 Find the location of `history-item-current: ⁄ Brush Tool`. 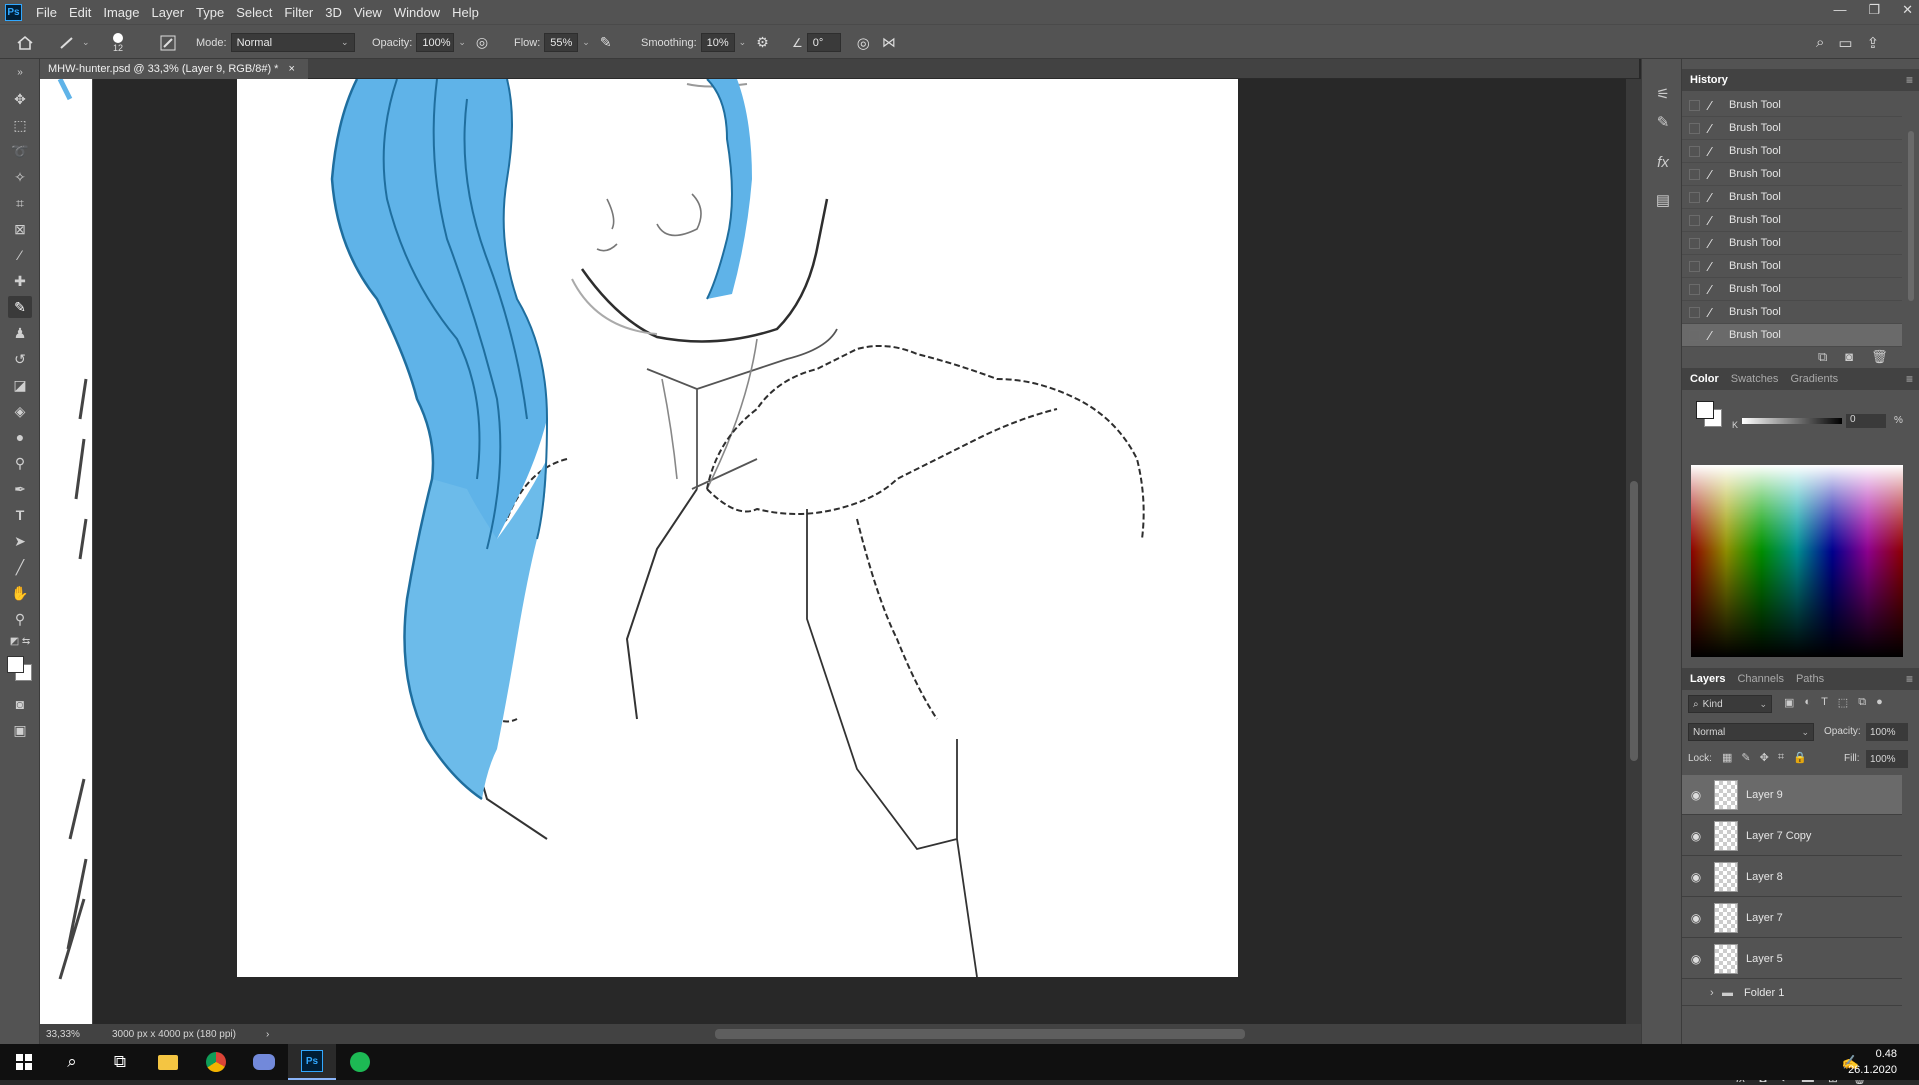

history-item-current: ⁄ Brush Tool is located at coordinates (1792, 335).